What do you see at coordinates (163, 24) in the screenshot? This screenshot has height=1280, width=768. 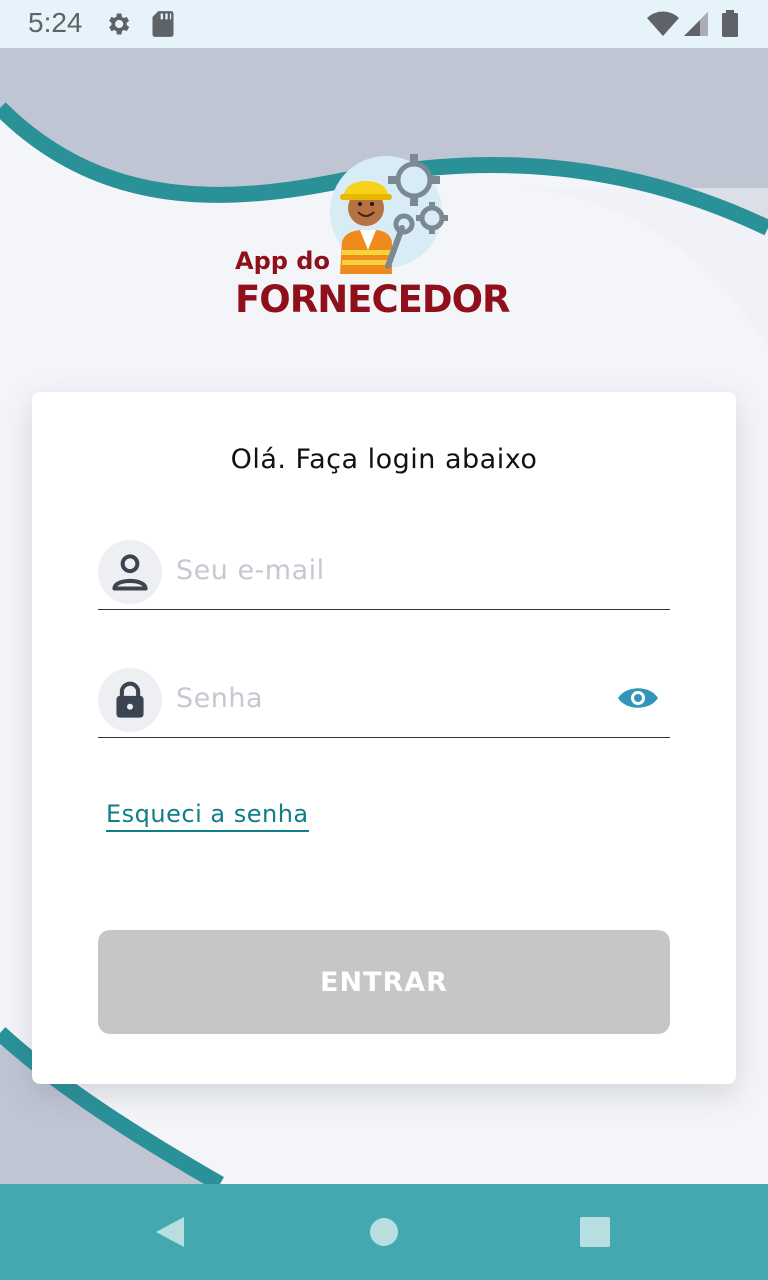 I see `sd-card-icon` at bounding box center [163, 24].